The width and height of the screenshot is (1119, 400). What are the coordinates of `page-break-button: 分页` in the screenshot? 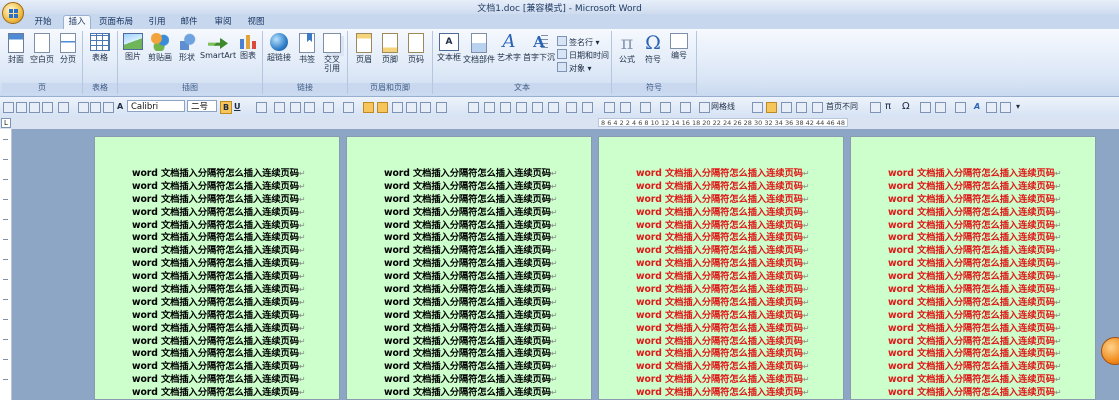 It's located at (68, 48).